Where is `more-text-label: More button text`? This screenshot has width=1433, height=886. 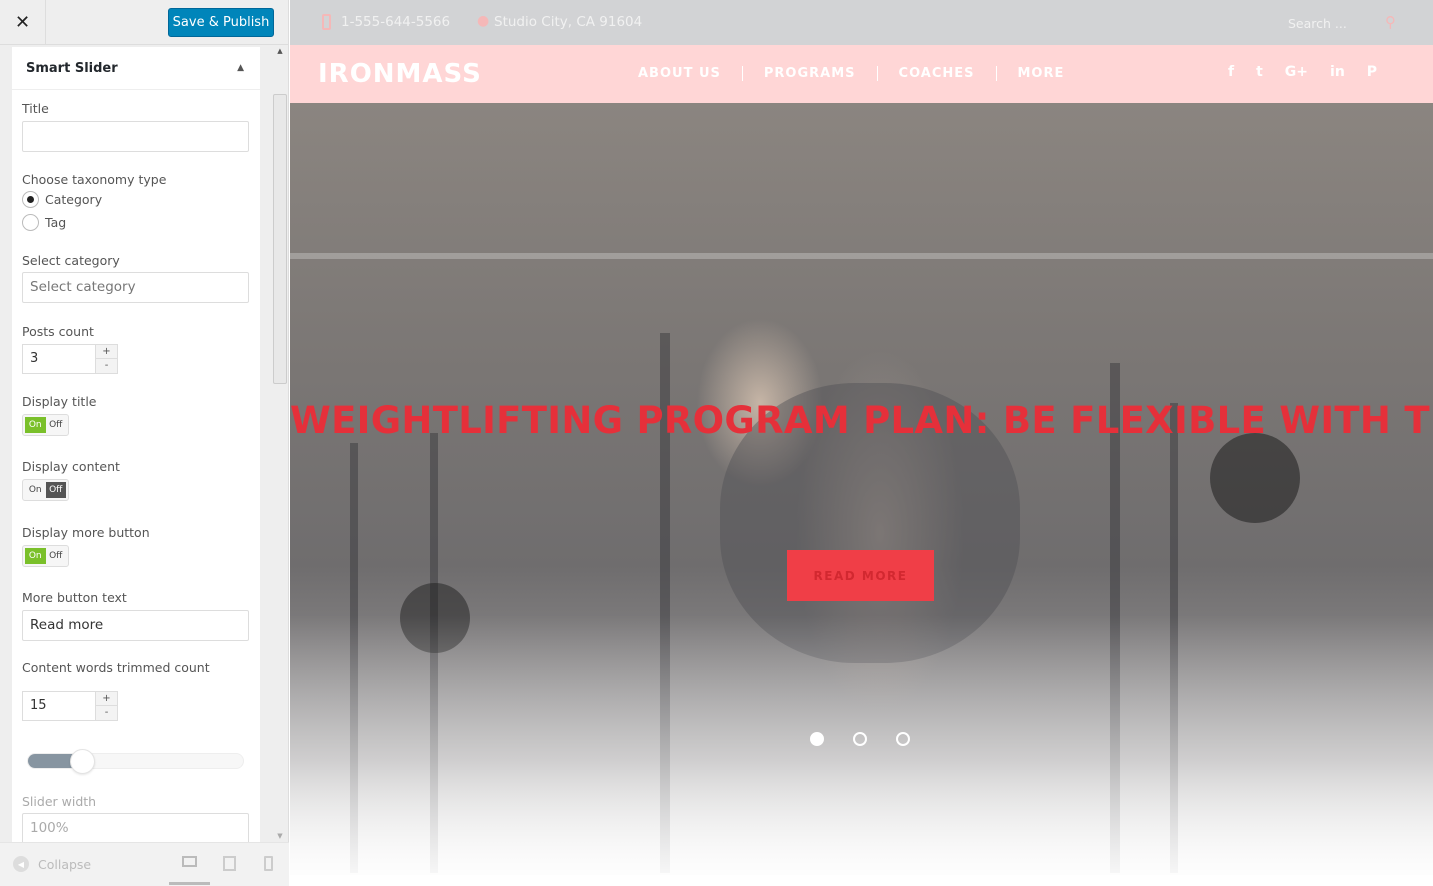
more-text-label: More button text is located at coordinates (74, 597).